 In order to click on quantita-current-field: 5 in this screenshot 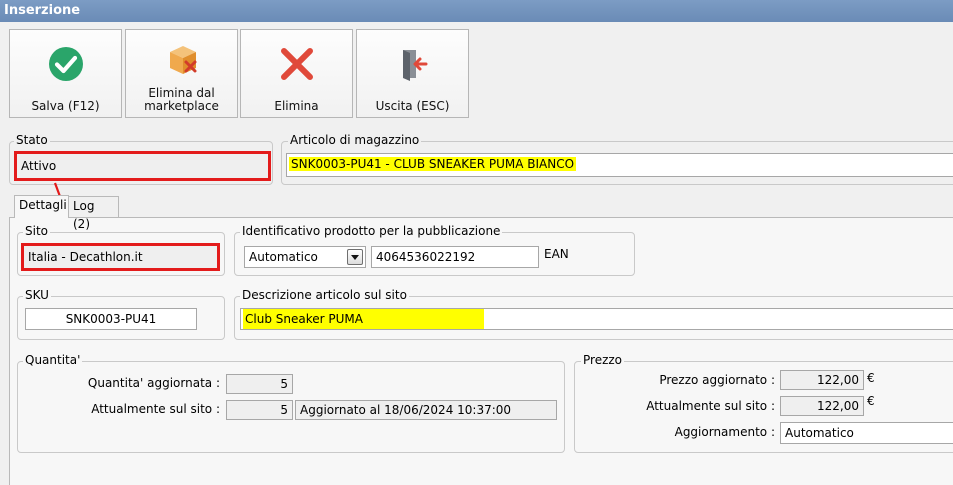, I will do `click(259, 410)`.